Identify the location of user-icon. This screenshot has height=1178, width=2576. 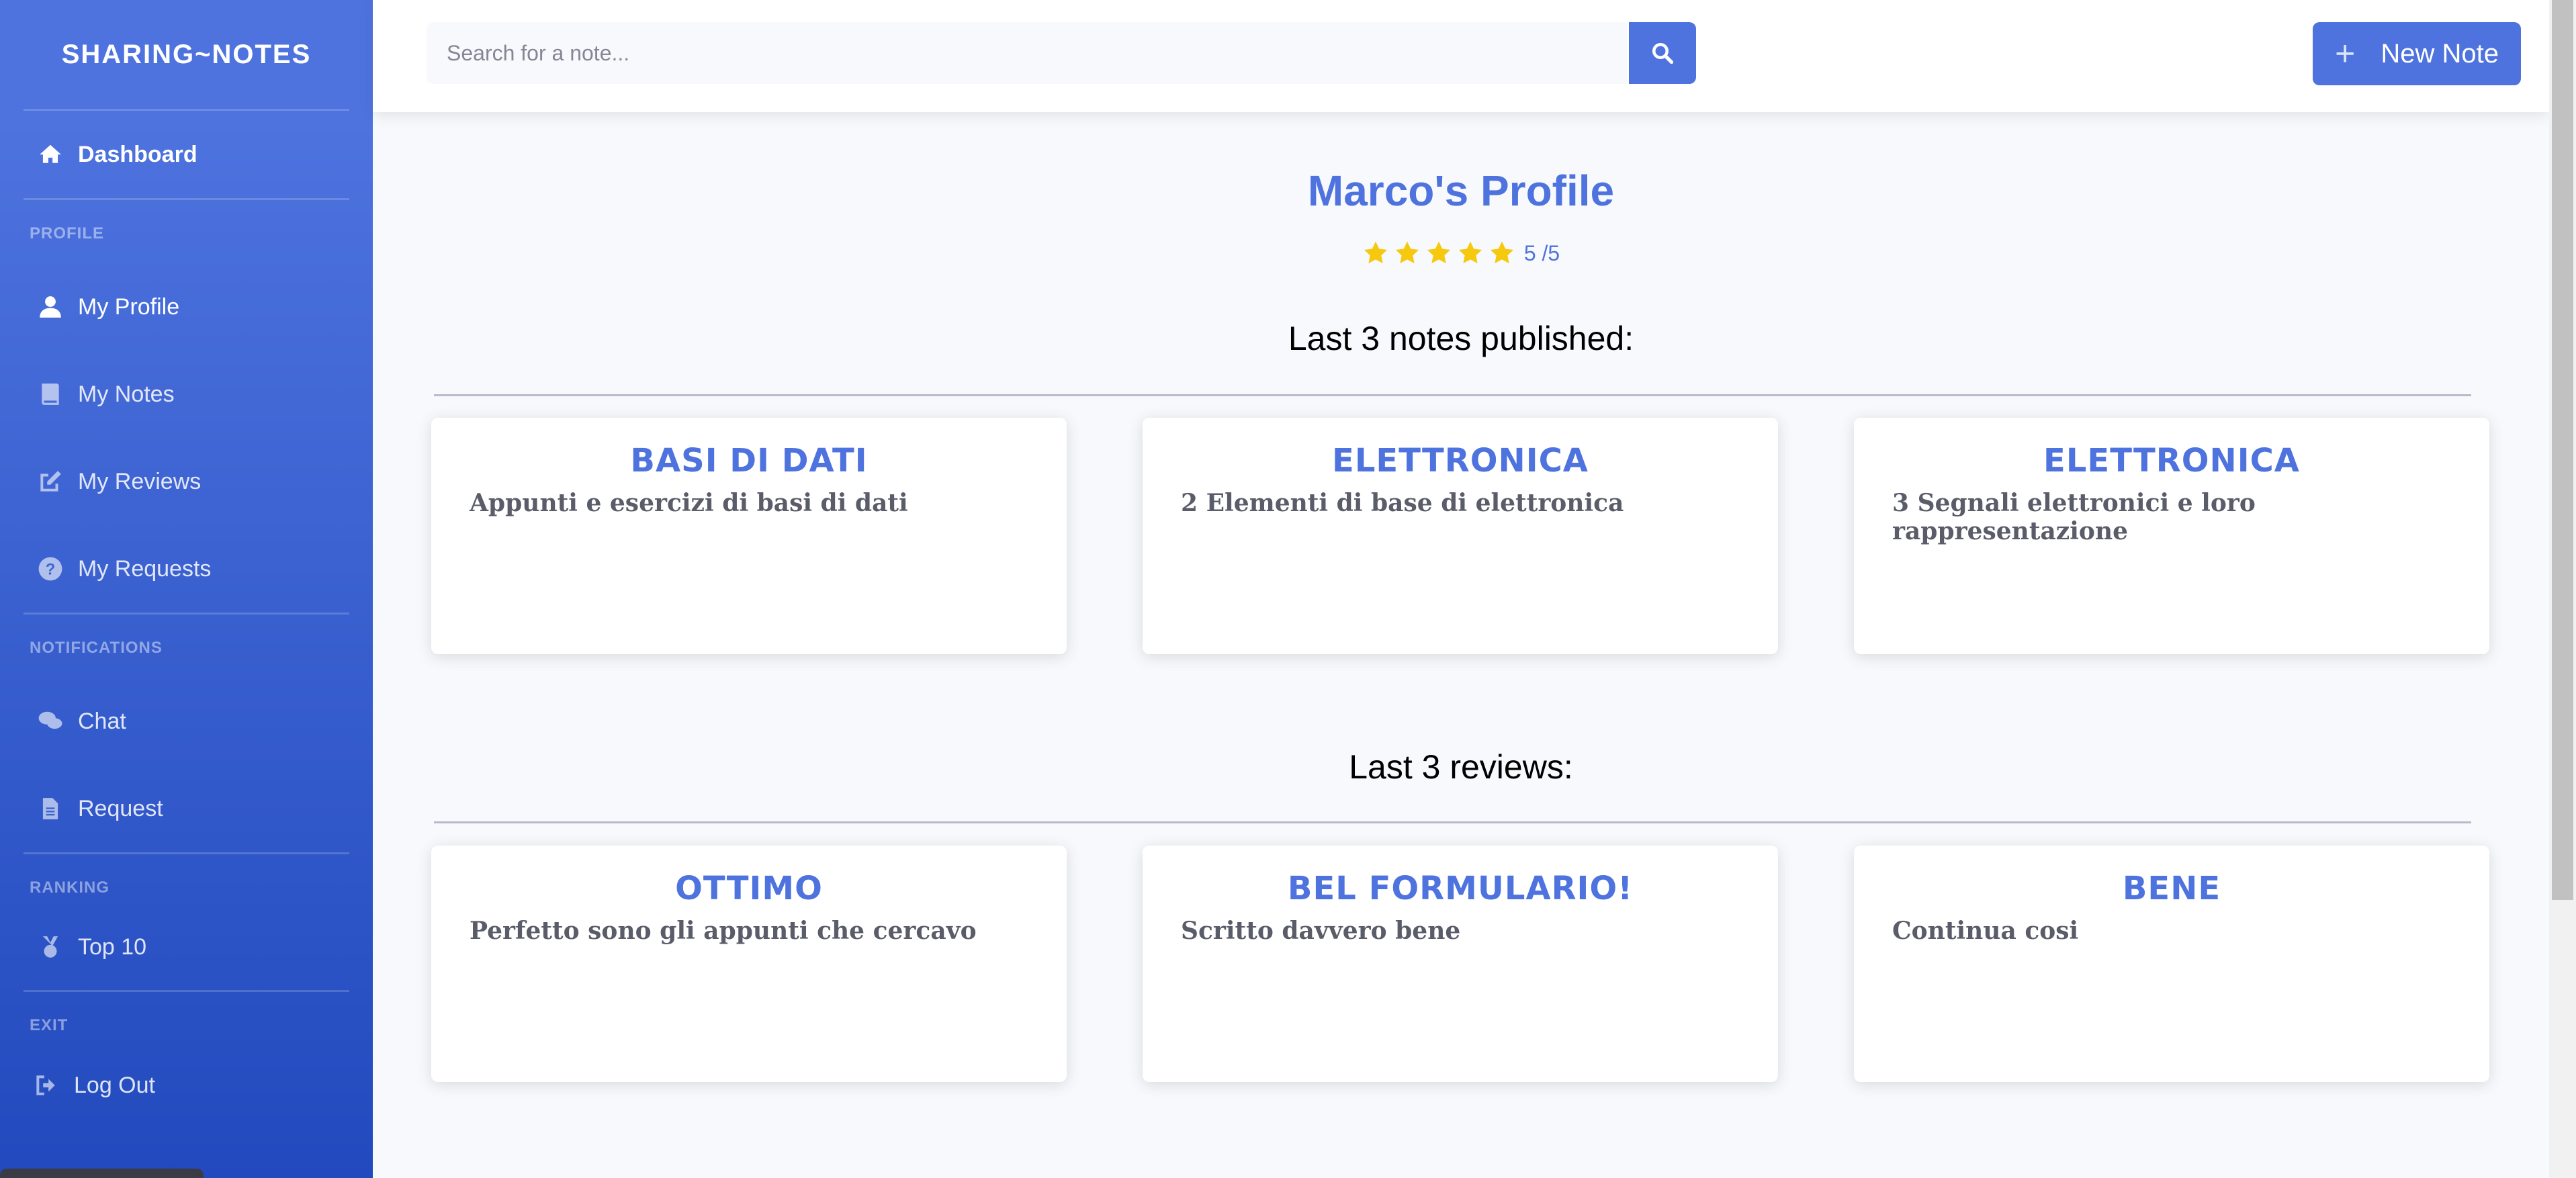
(51, 307).